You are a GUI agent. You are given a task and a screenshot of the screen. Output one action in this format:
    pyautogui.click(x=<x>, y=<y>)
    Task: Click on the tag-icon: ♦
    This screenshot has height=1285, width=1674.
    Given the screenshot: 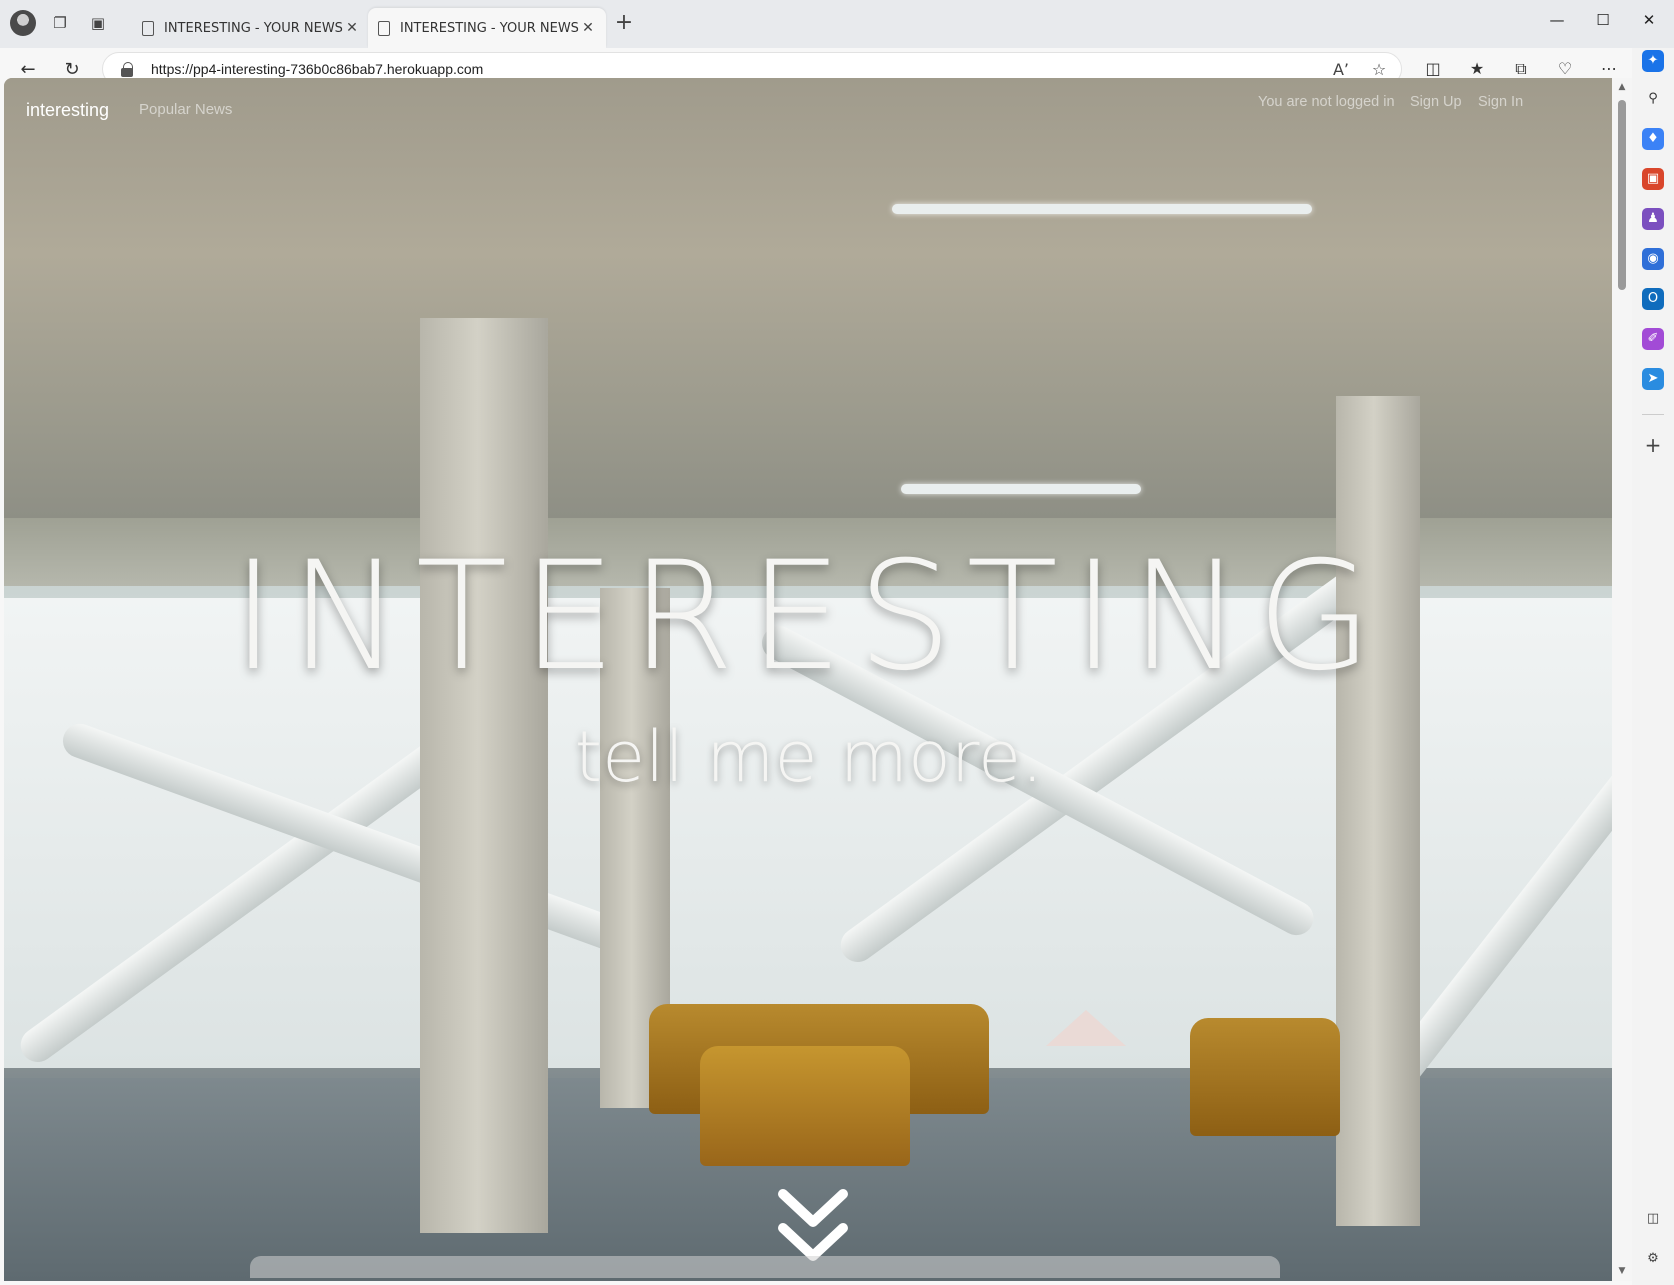 What is the action you would take?
    pyautogui.click(x=1653, y=139)
    